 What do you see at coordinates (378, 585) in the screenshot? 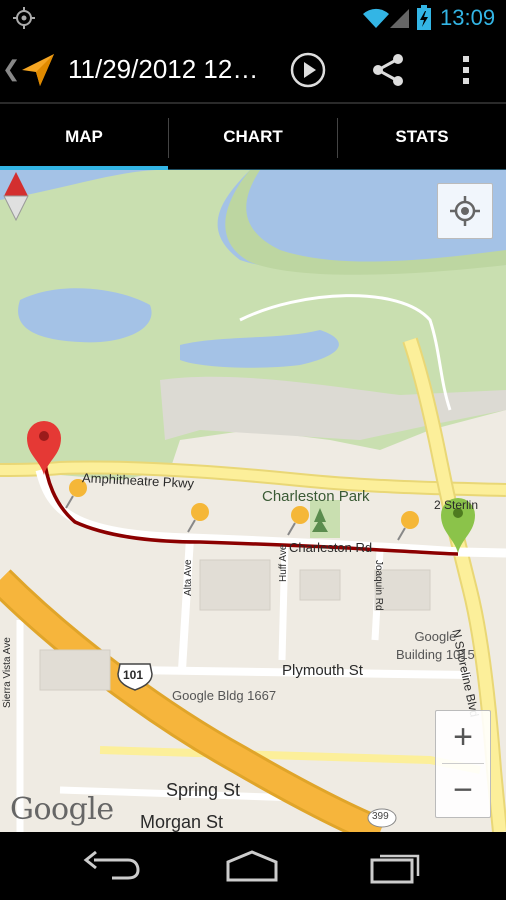
I see `label-joaquin-rd: Joaquin Rd` at bounding box center [378, 585].